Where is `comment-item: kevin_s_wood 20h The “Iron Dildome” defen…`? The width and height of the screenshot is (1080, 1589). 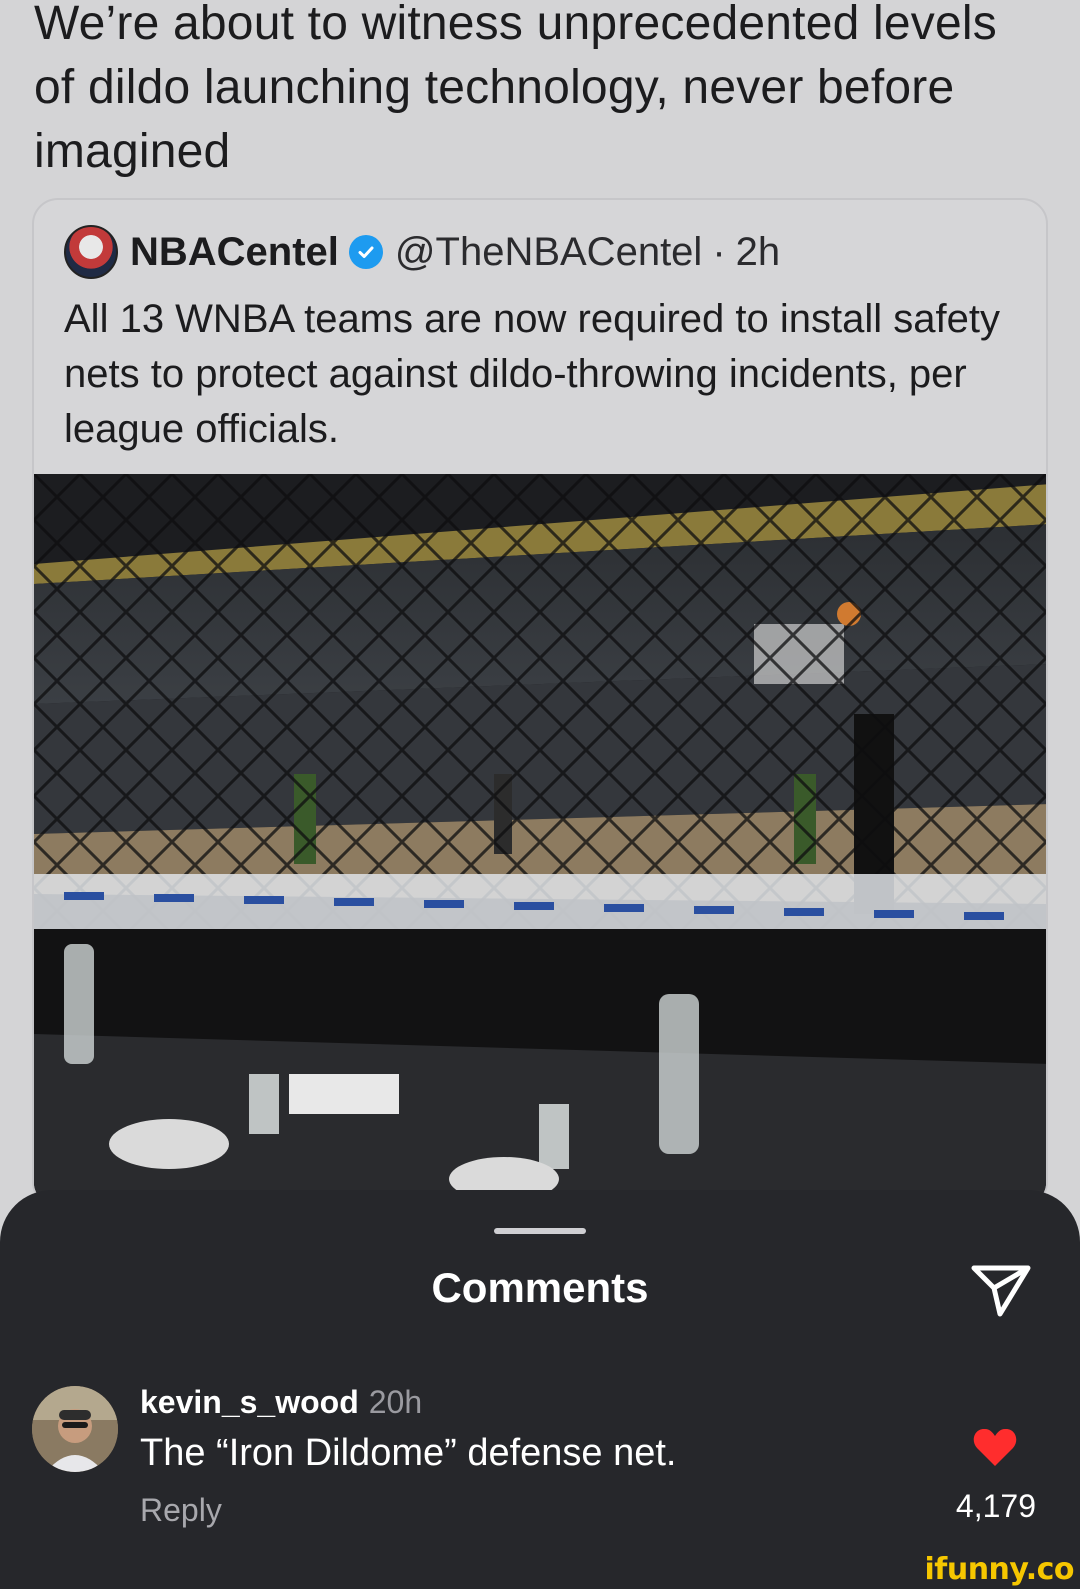
comment-item: kevin_s_wood 20h The “Iron Dildome” defen… is located at coordinates (540, 1460).